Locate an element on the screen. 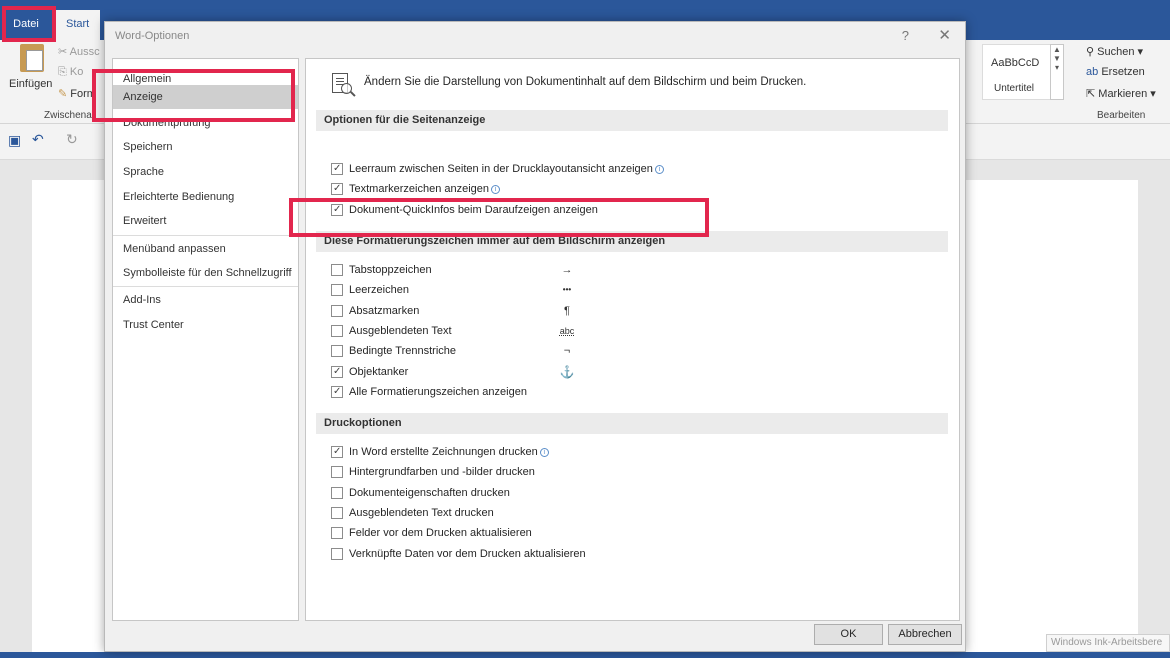 The image size is (1170, 658). option-label: Textmarkerzeichen anzeigen i is located at coordinates (425, 189).